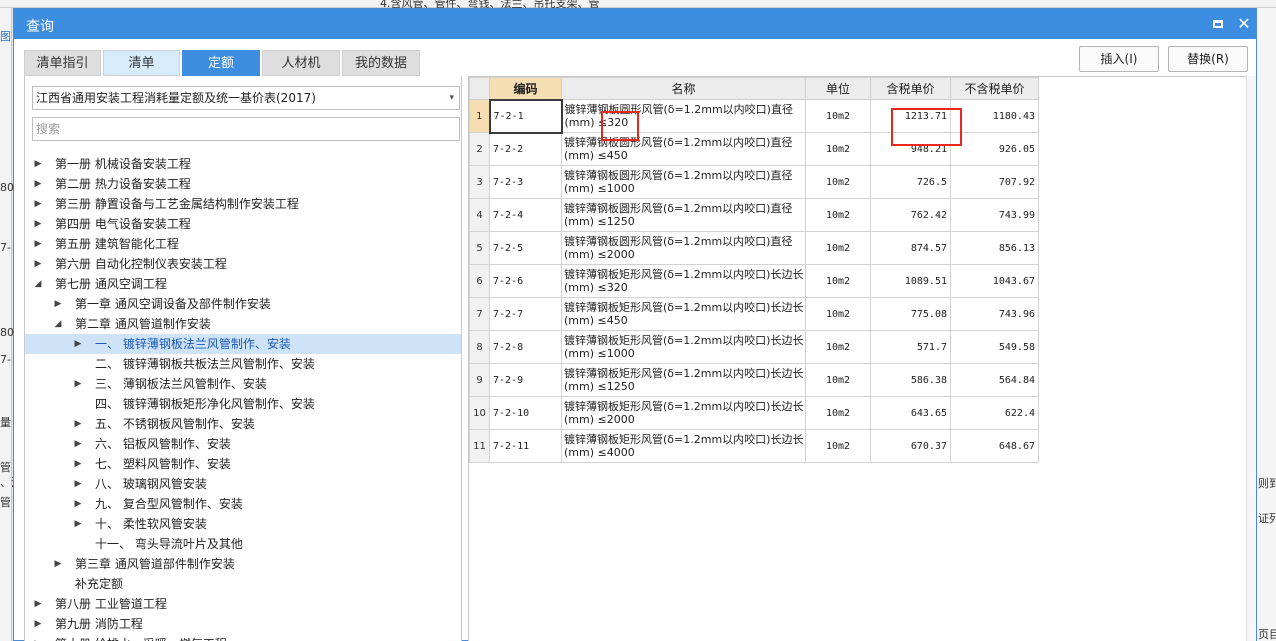  What do you see at coordinates (246, 98) in the screenshot?
I see `library-select: 江西省通用安装工程消耗量定额及统一基价表(2017) ▾` at bounding box center [246, 98].